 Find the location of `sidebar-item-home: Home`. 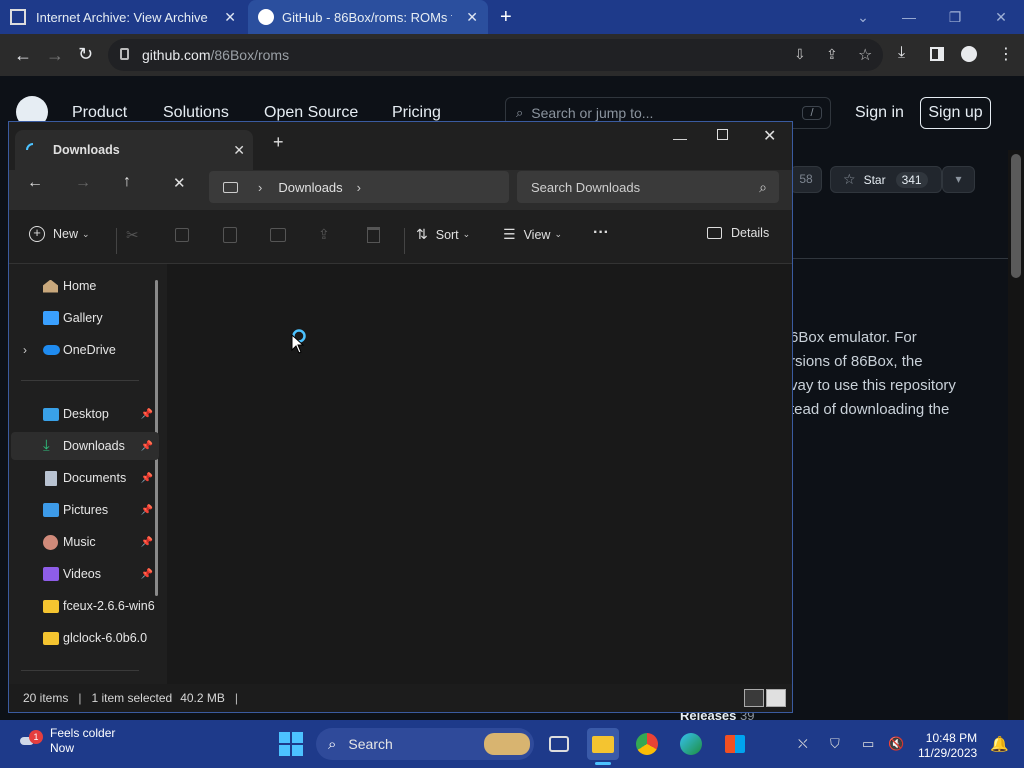

sidebar-item-home: Home is located at coordinates (85, 286).